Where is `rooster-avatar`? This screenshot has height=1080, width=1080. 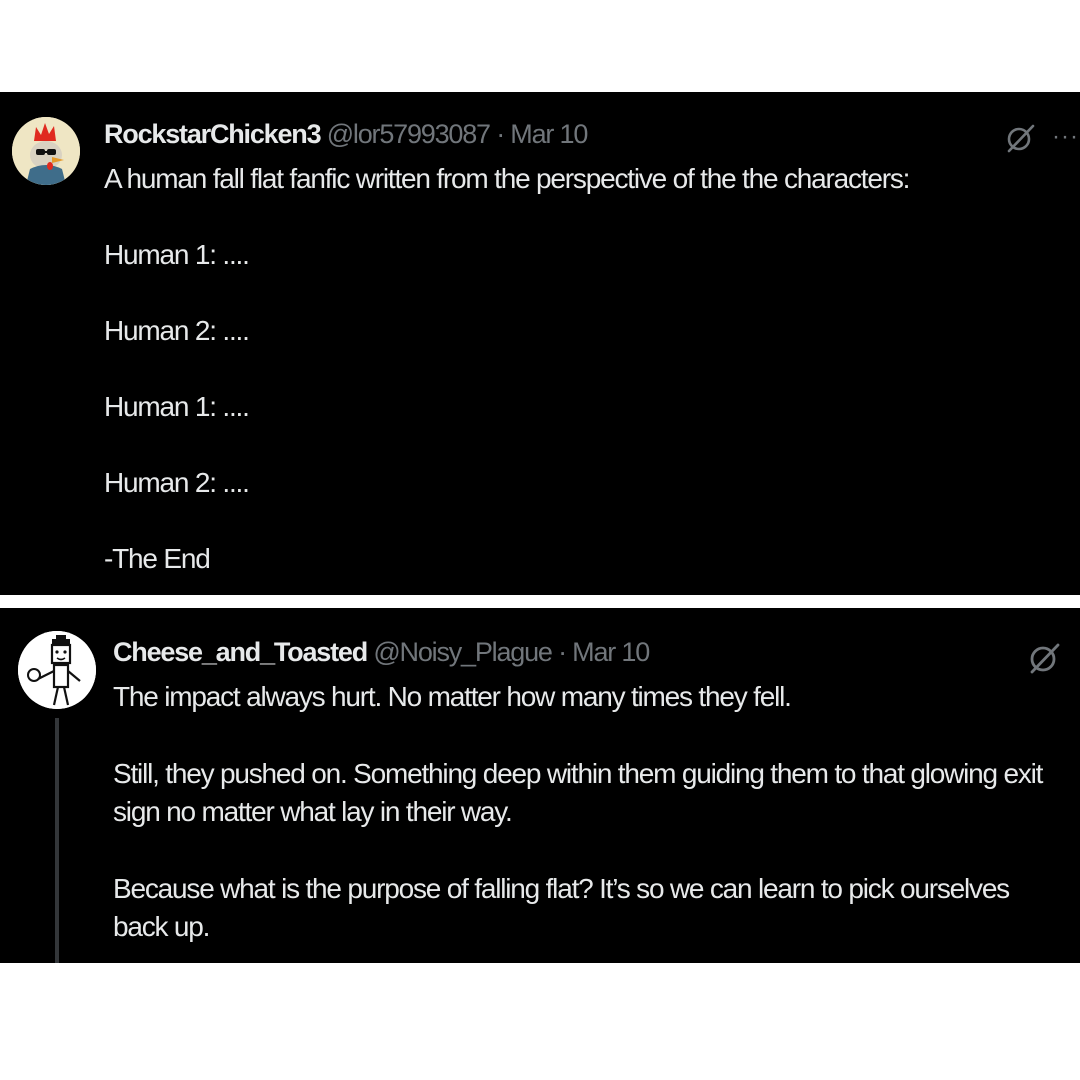 rooster-avatar is located at coordinates (46, 151).